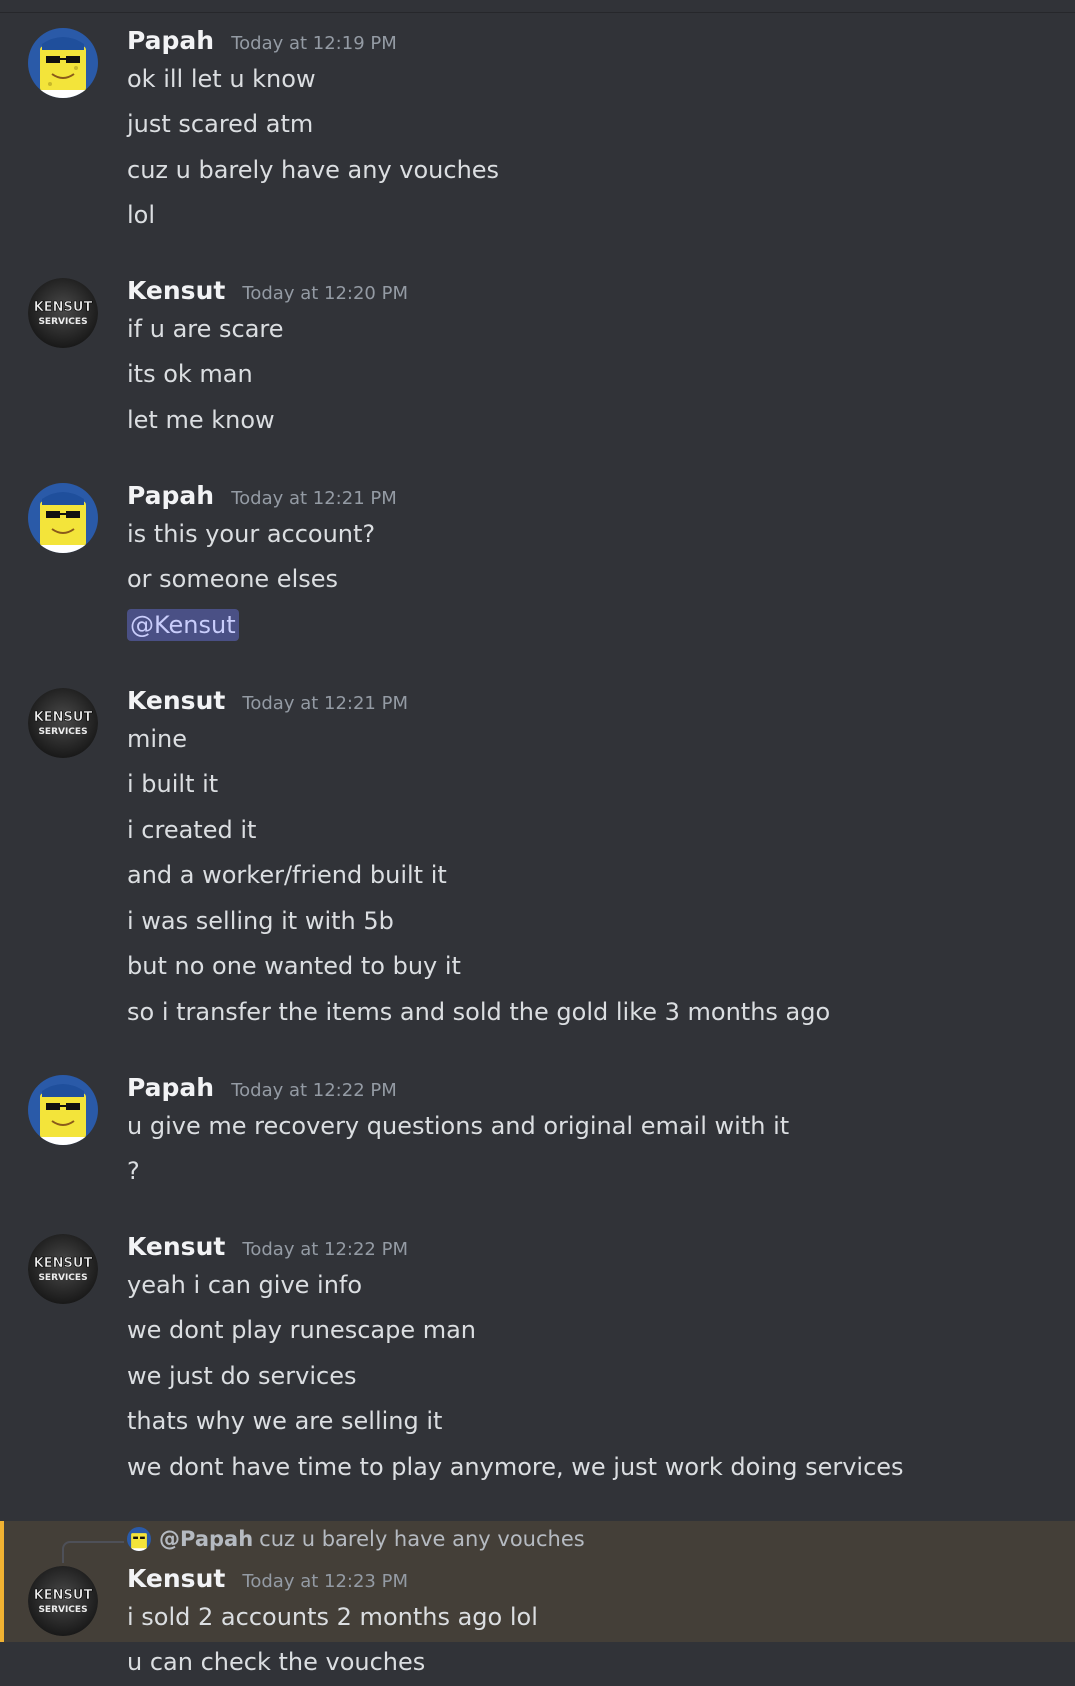 The height and width of the screenshot is (1686, 1075). I want to click on message-line: let me know, so click(201, 420).